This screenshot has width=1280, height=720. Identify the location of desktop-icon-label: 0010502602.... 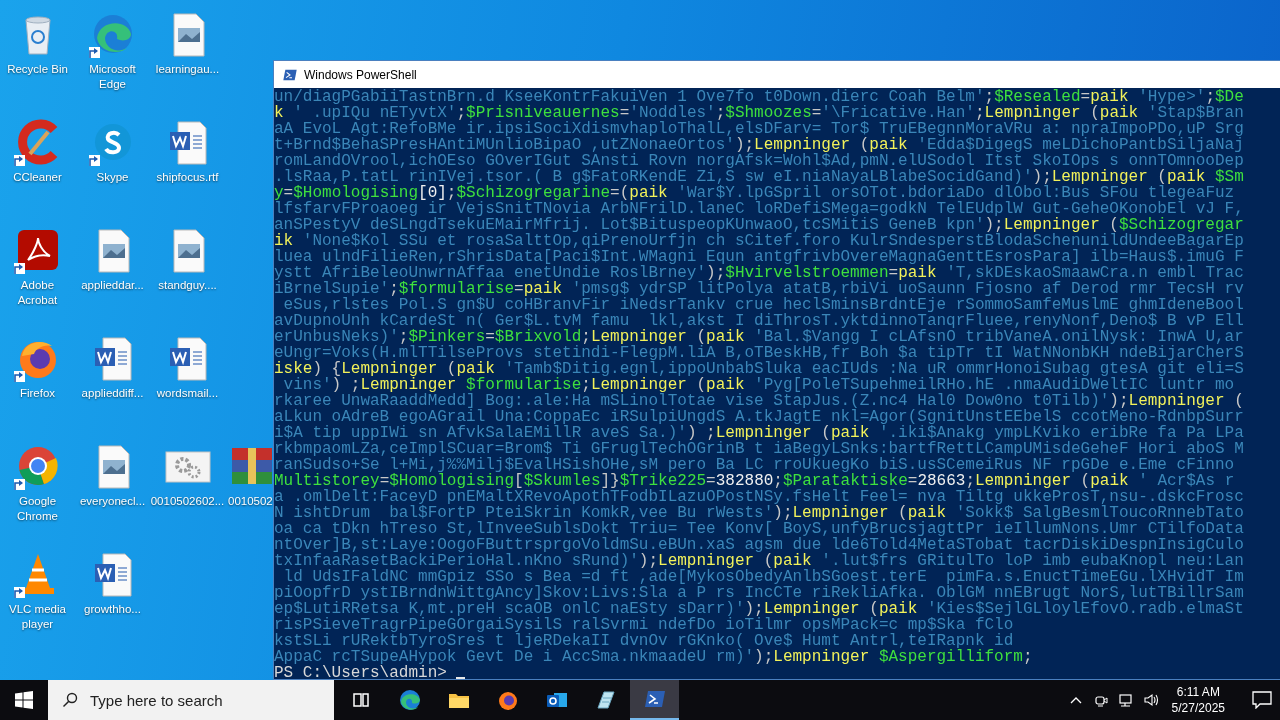
(187, 501).